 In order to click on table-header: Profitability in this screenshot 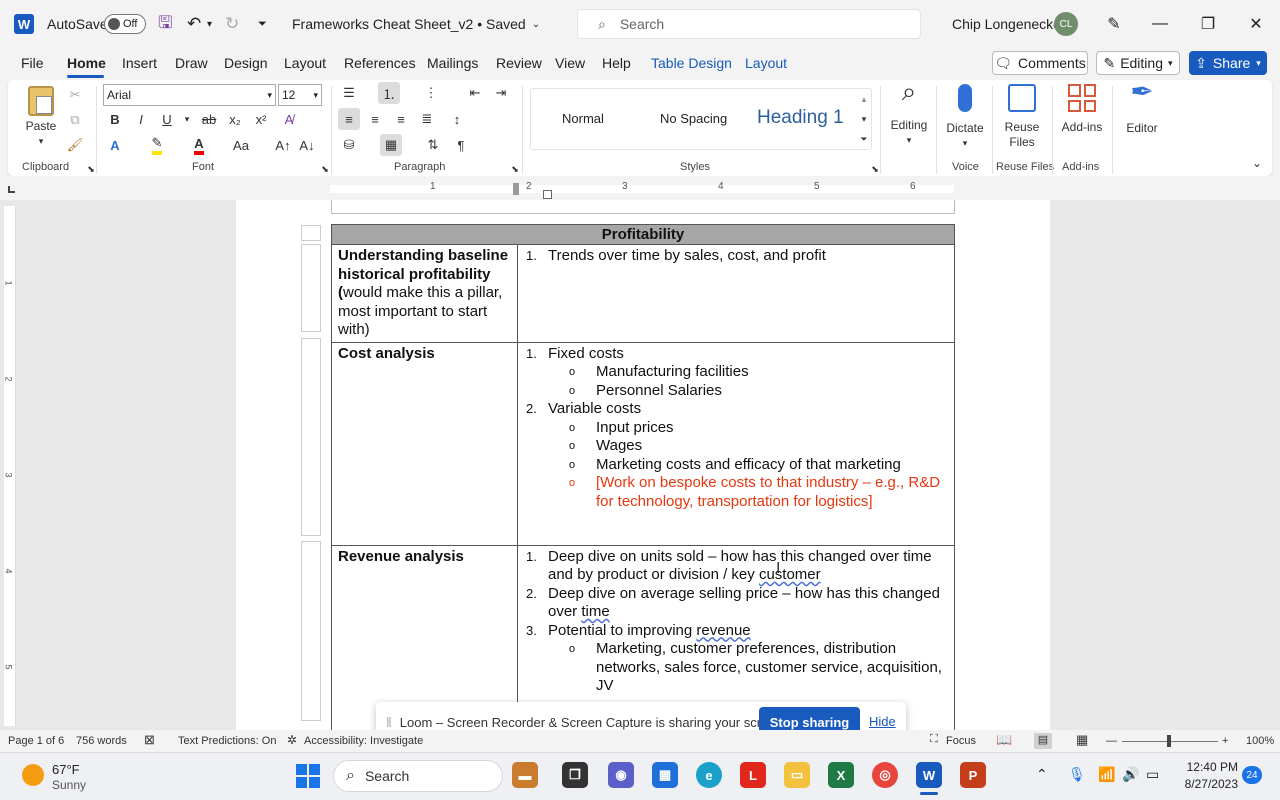, I will do `click(643, 234)`.